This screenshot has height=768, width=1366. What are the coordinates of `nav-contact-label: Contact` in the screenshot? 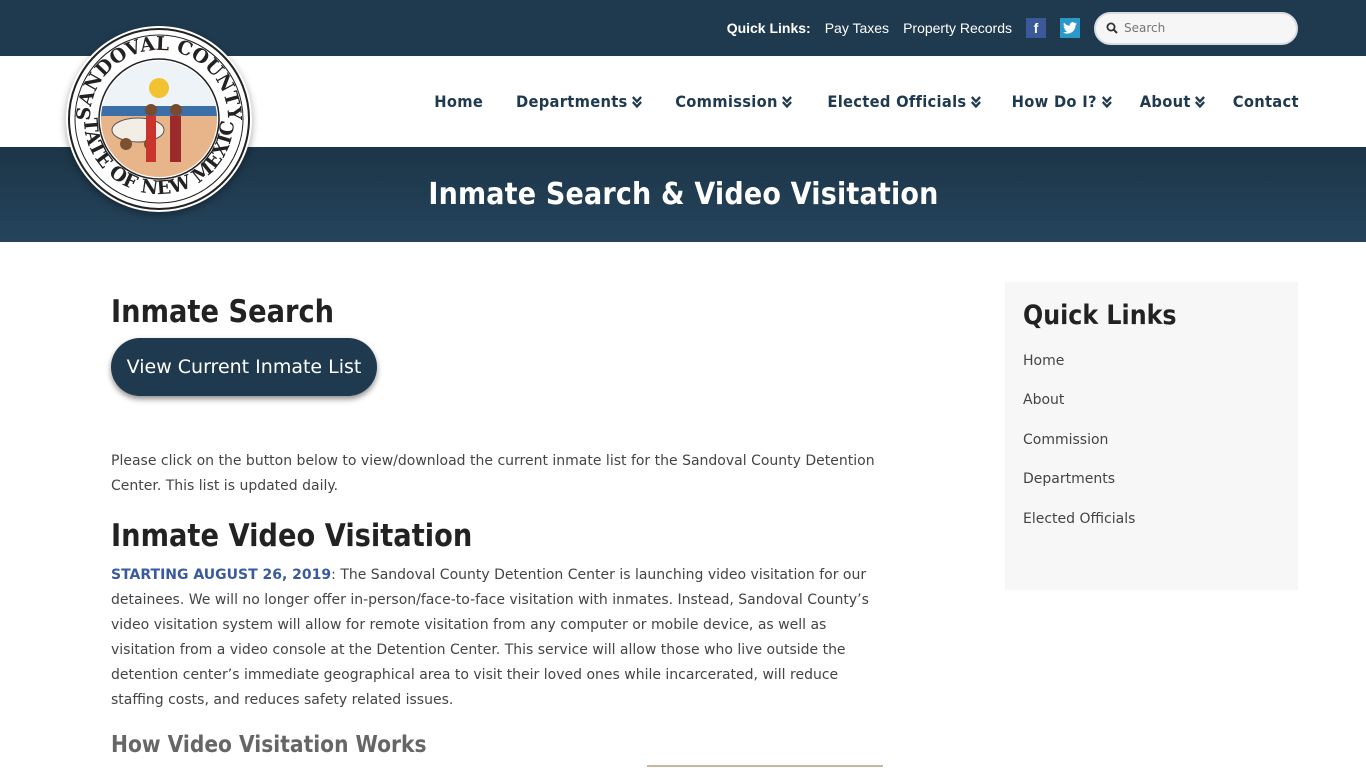 It's located at (1265, 101).